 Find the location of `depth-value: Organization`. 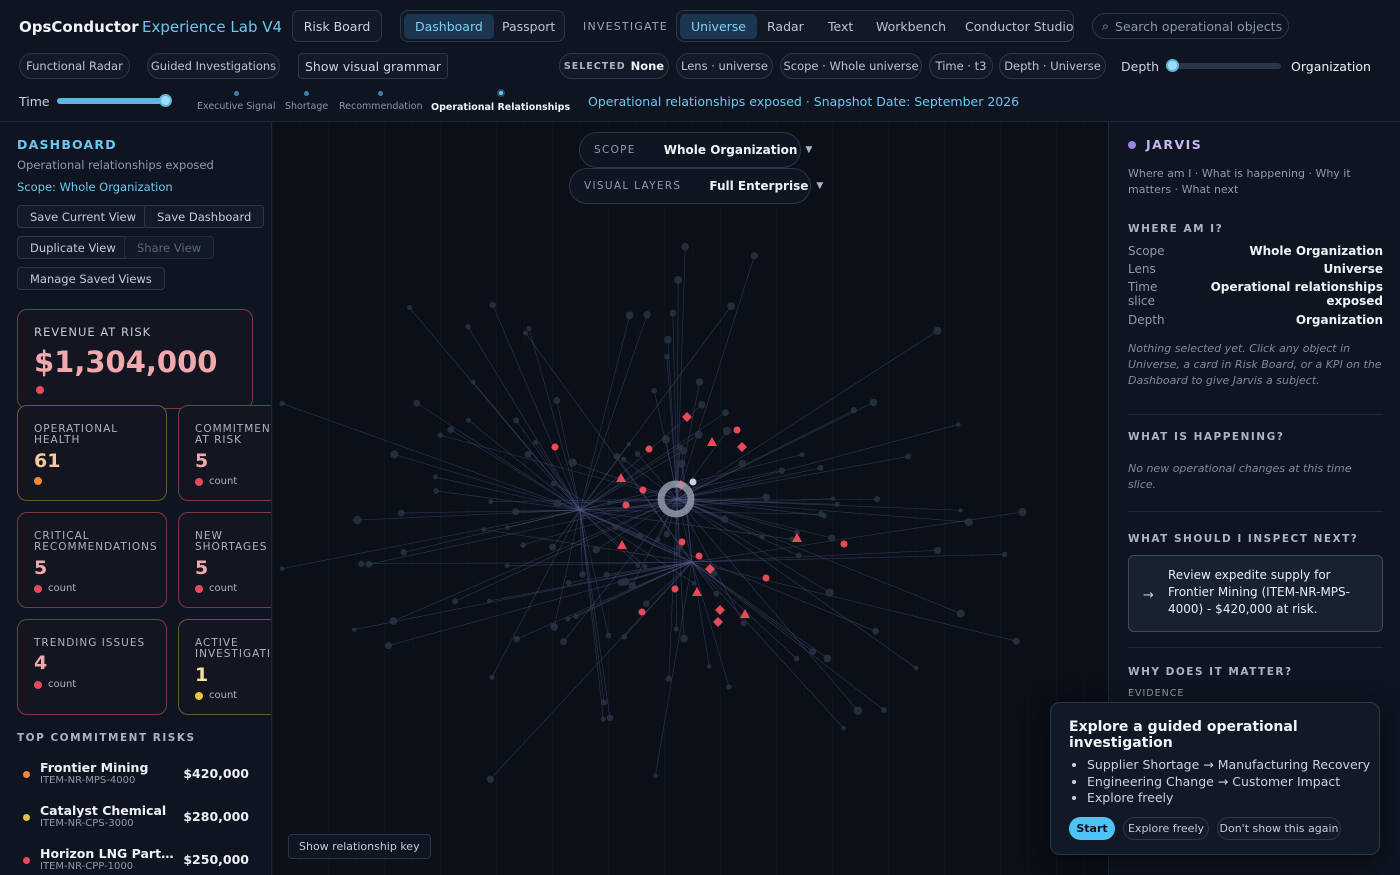

depth-value: Organization is located at coordinates (1331, 66).